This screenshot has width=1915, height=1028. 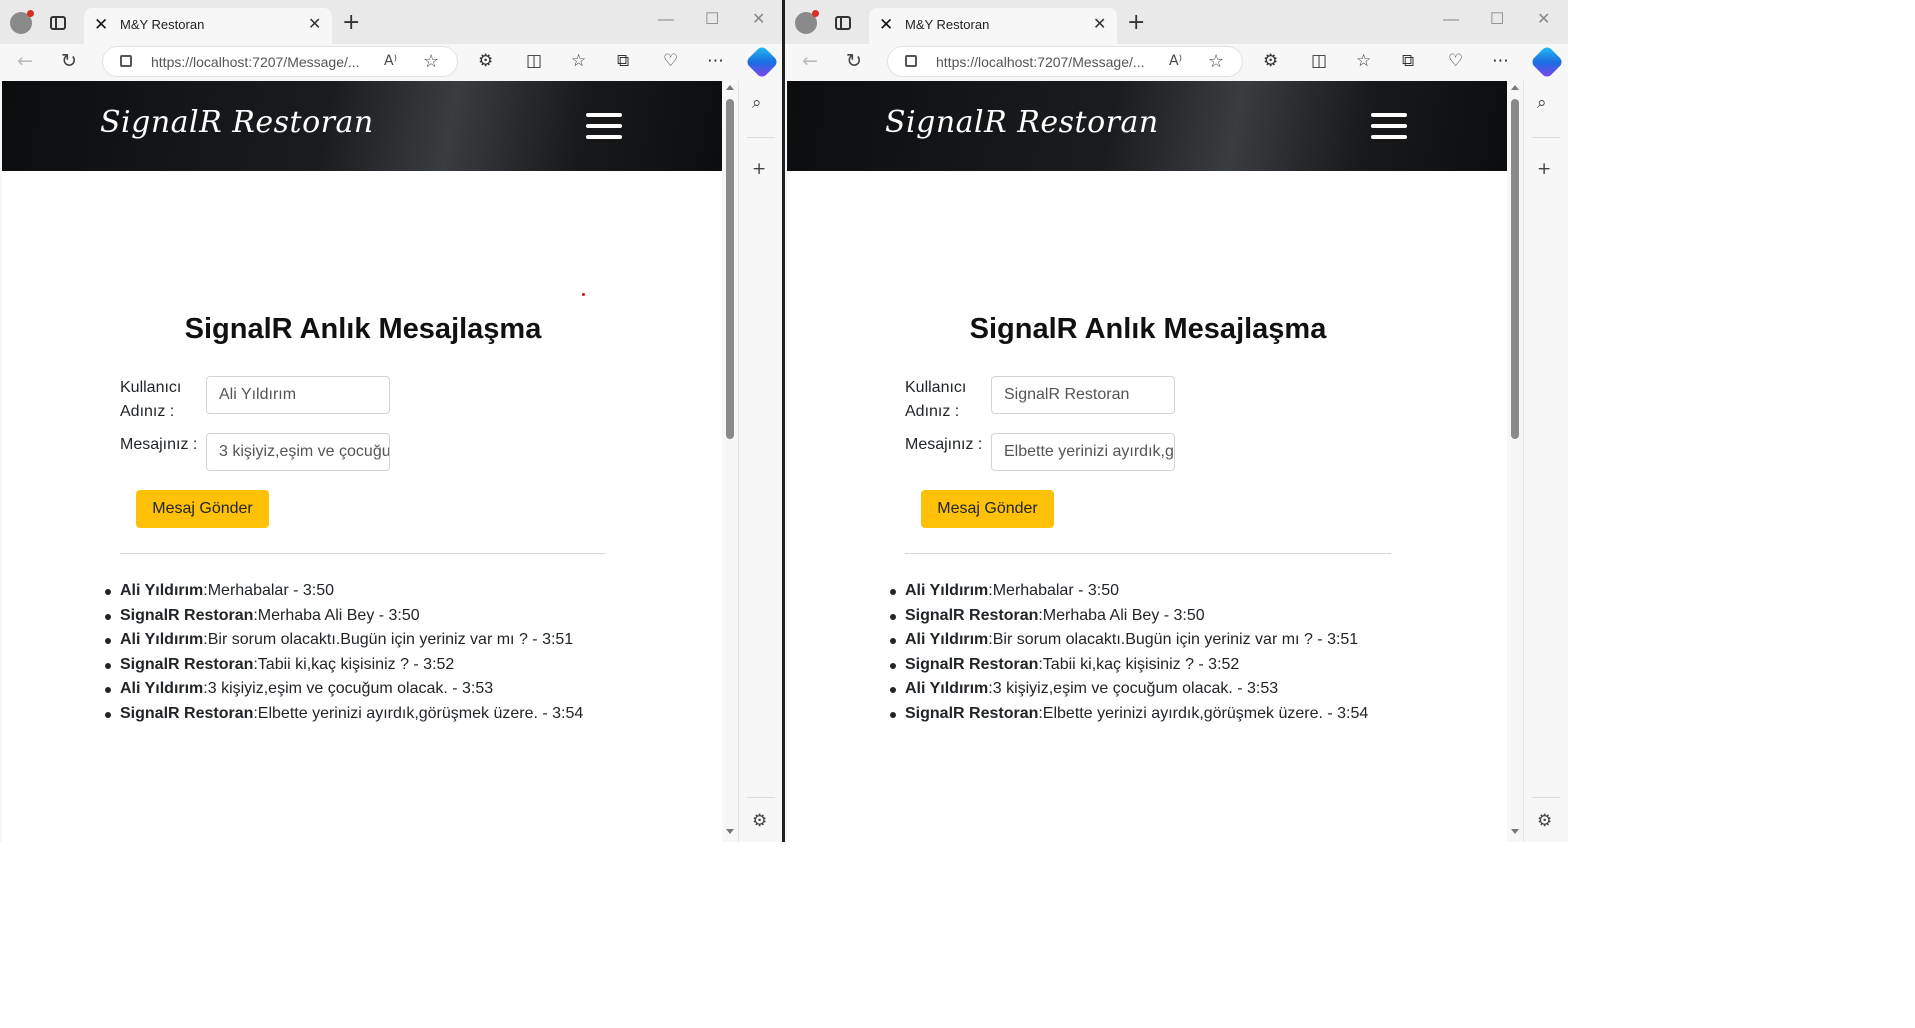 I want to click on message-text: :Merhaba Ali Bey - 3:50, so click(x=1121, y=615).